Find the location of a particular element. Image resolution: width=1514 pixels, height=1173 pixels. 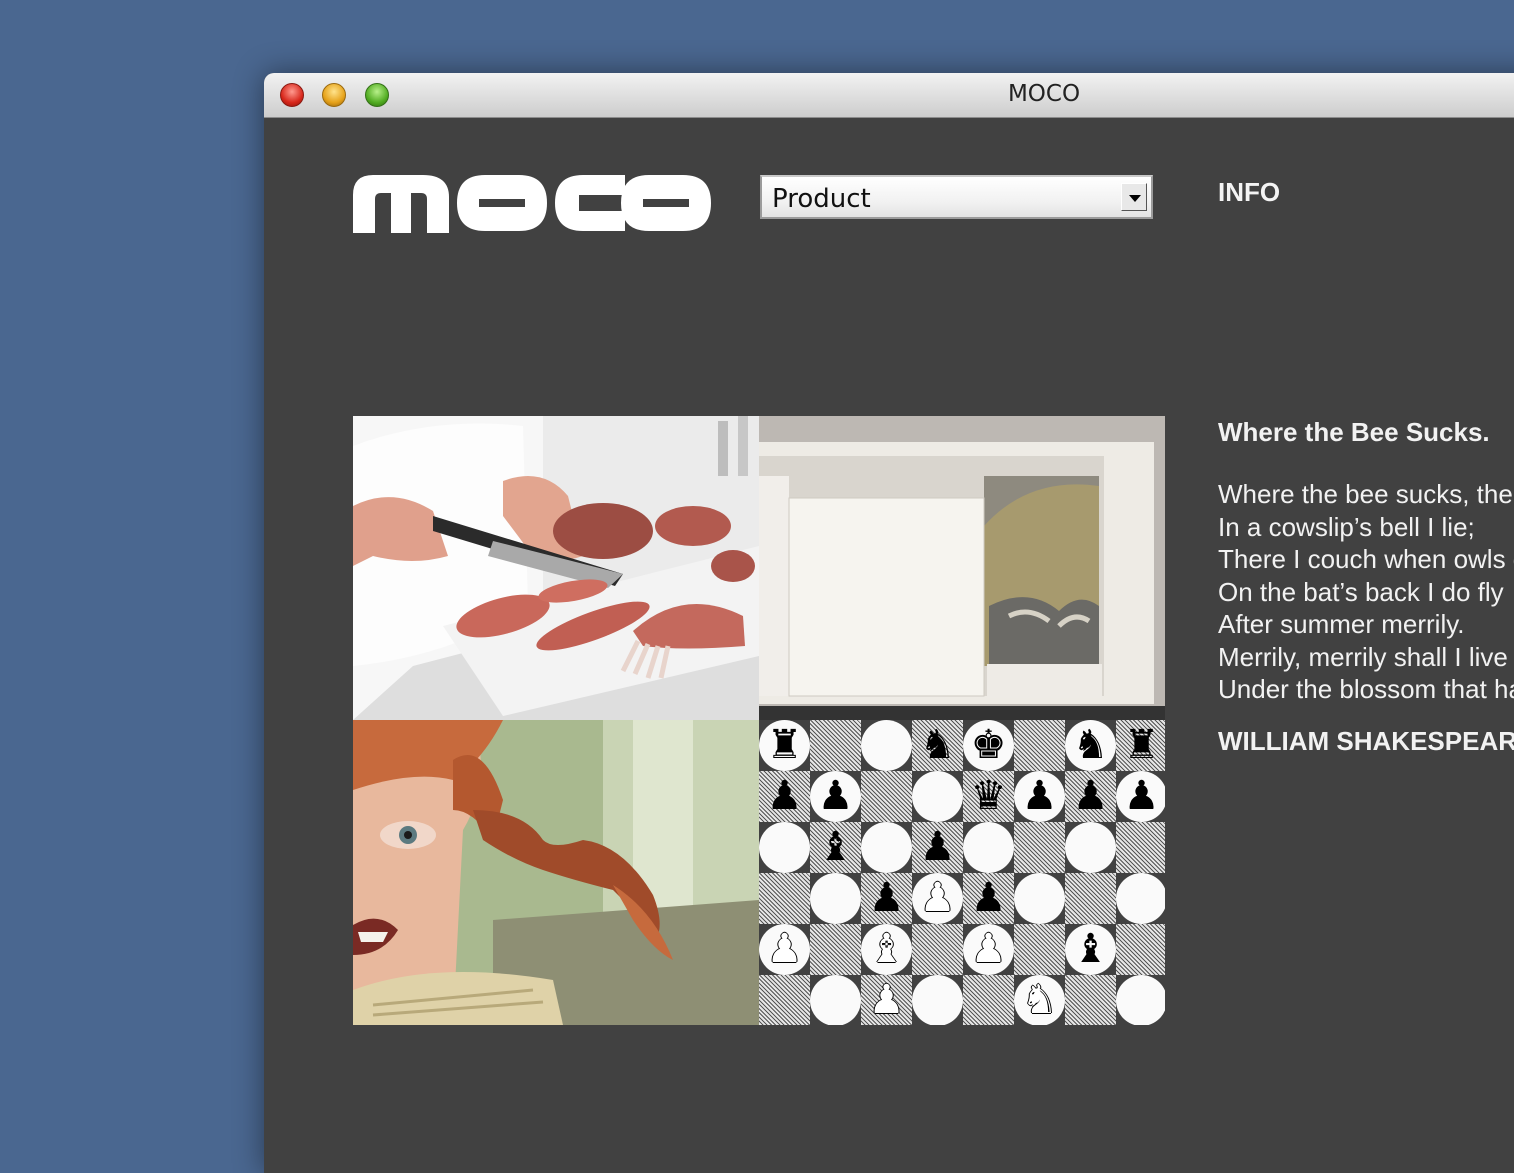

chess-piece-icon: ♚ is located at coordinates (988, 745).